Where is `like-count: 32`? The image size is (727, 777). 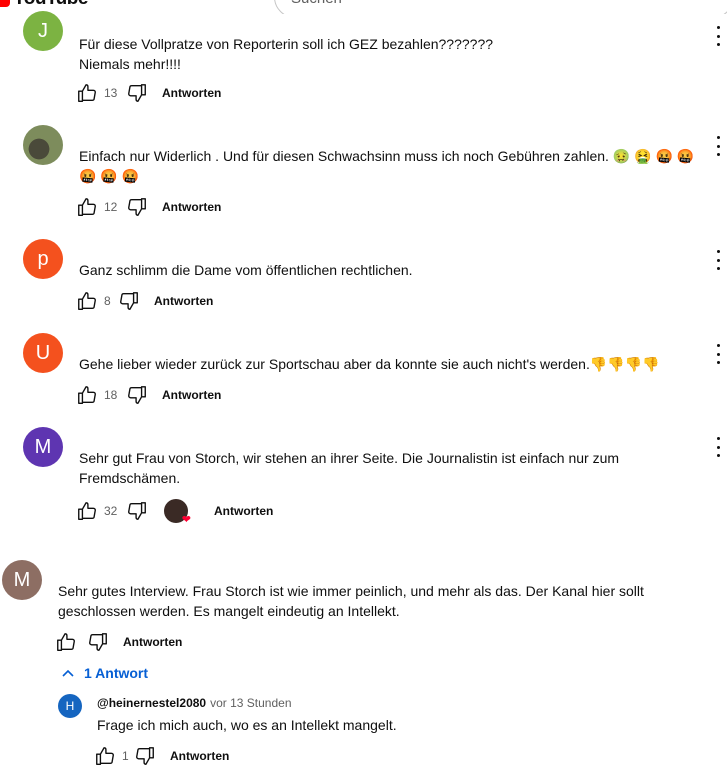
like-count: 32 is located at coordinates (111, 511).